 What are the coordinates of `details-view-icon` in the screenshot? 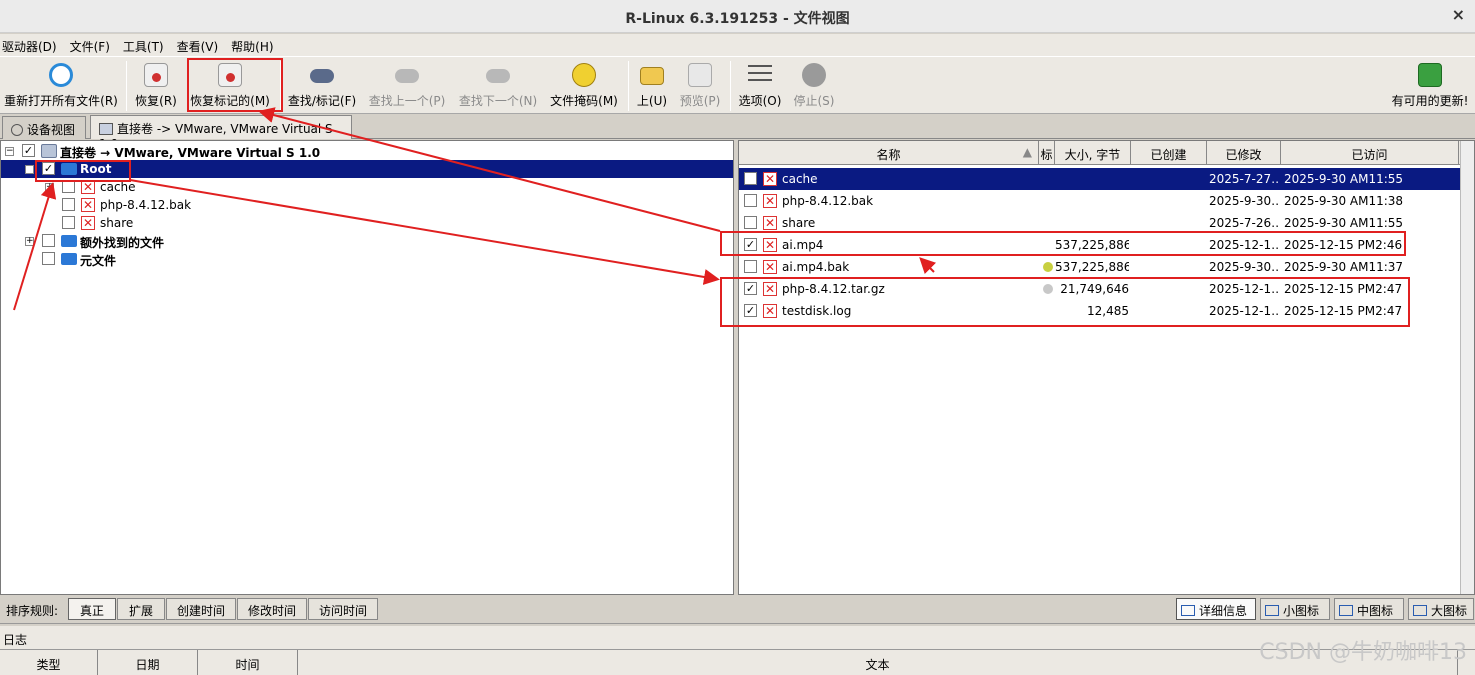 It's located at (1188, 610).